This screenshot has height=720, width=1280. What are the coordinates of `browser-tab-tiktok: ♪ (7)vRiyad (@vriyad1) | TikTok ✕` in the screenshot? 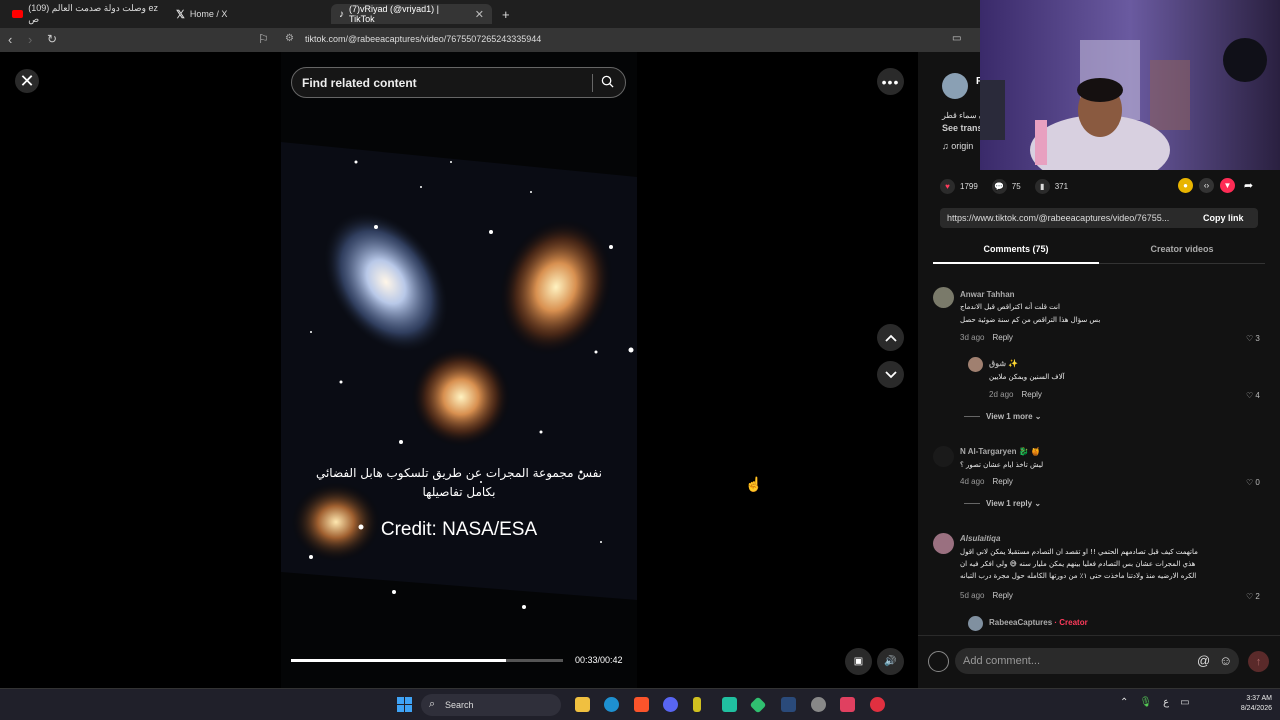 It's located at (411, 14).